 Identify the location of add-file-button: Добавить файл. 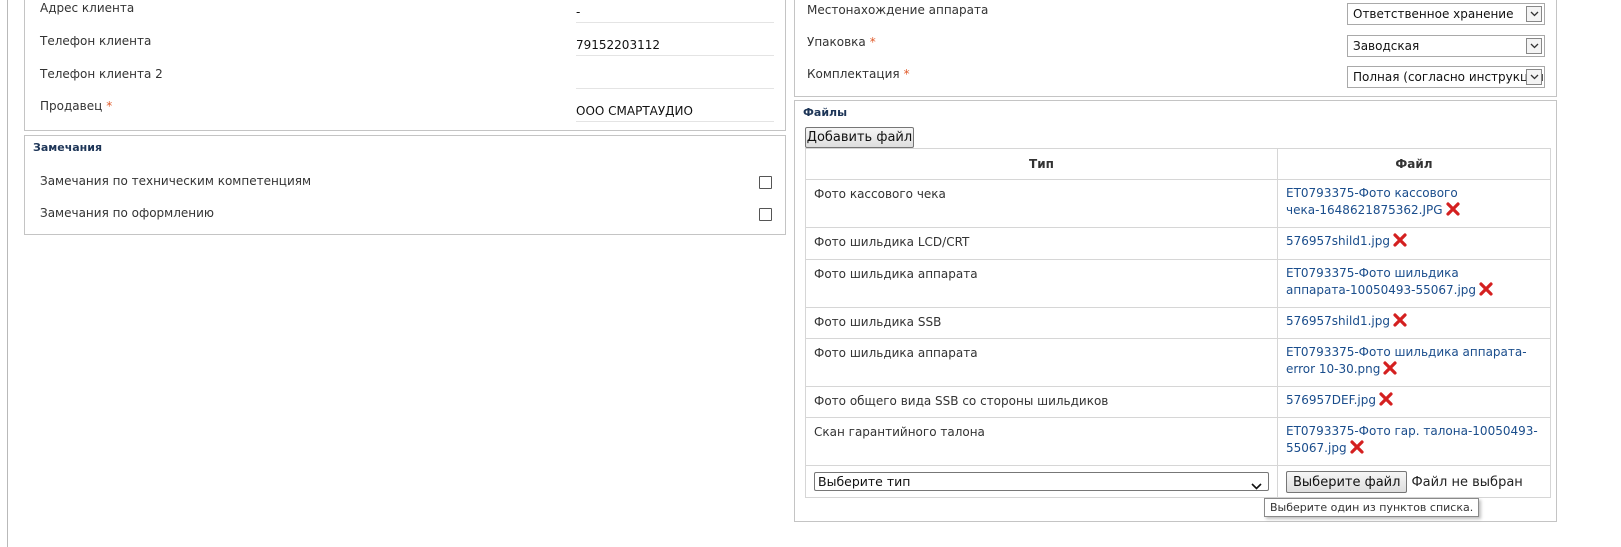
(859, 137).